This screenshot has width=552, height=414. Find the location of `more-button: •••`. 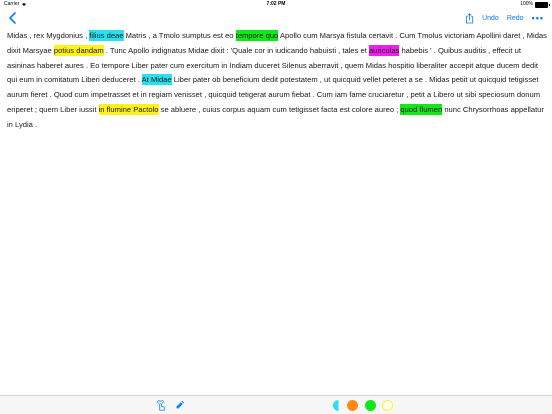

more-button: ••• is located at coordinates (538, 18).